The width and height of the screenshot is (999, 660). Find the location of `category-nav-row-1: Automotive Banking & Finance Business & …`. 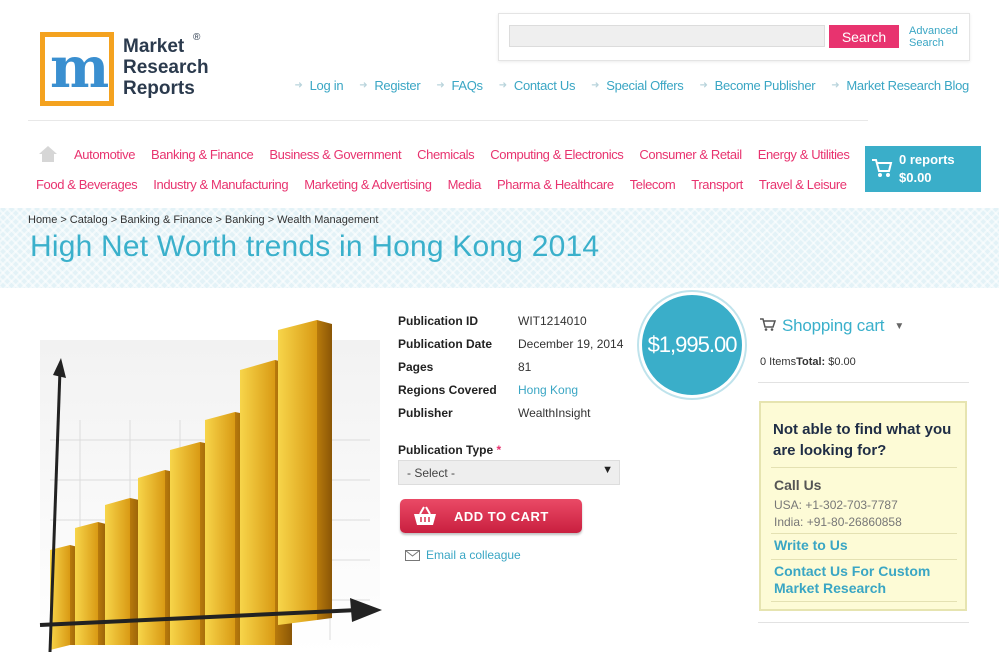

category-nav-row-1: Automotive Banking & Finance Business & … is located at coordinates (450, 154).